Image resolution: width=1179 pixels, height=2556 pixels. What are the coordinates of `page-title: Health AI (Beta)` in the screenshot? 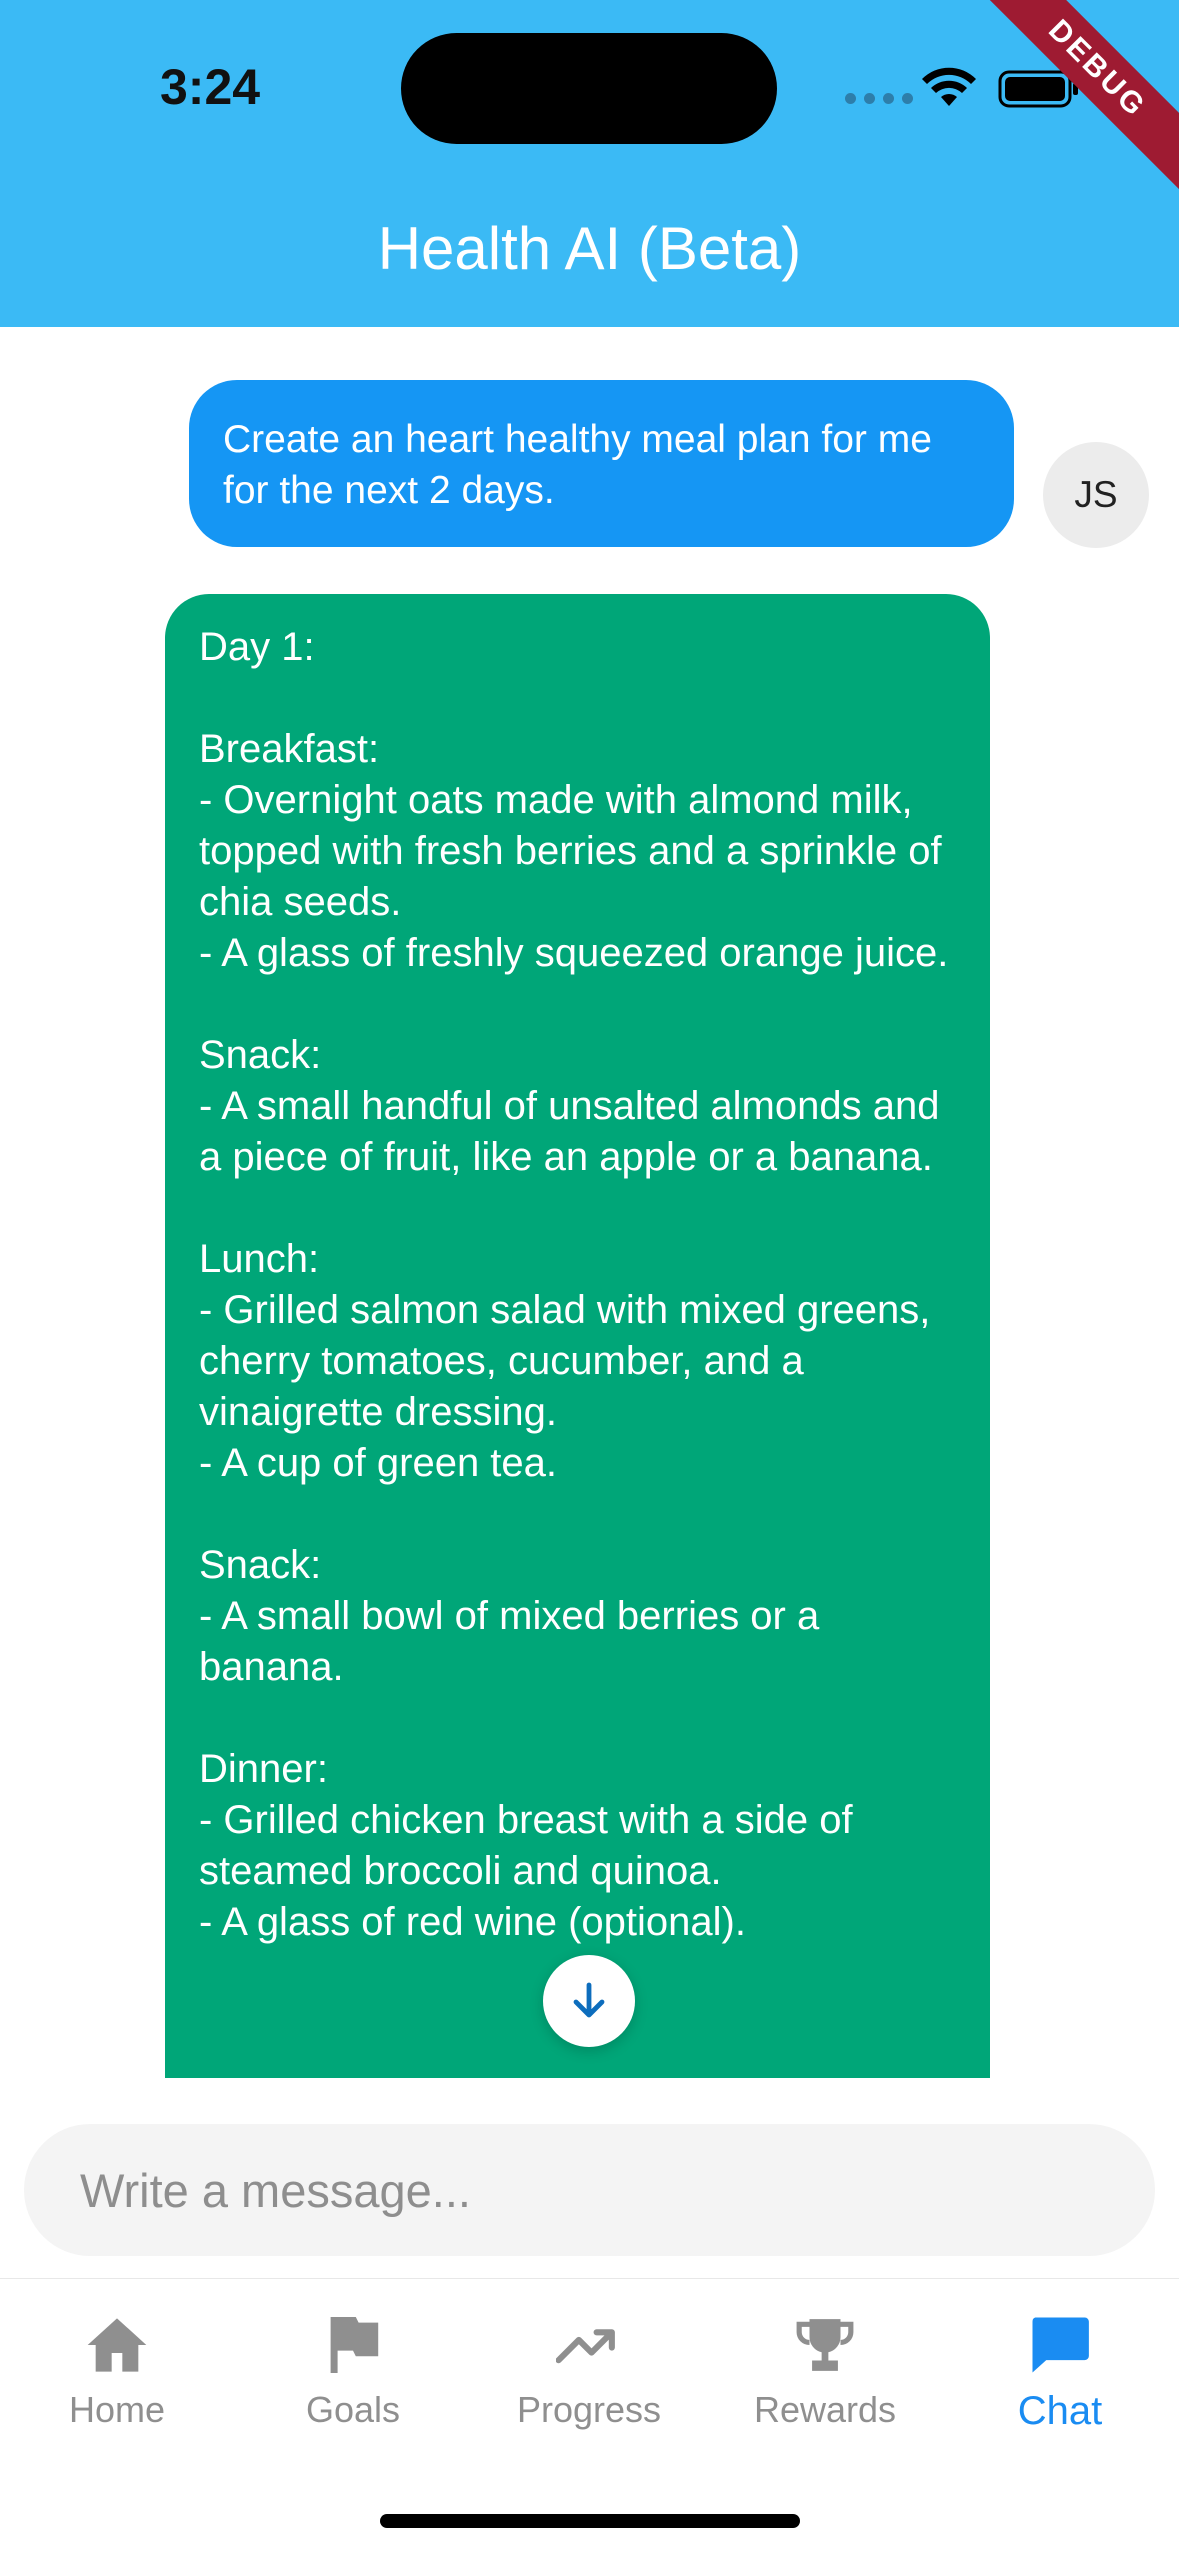 It's located at (589, 248).